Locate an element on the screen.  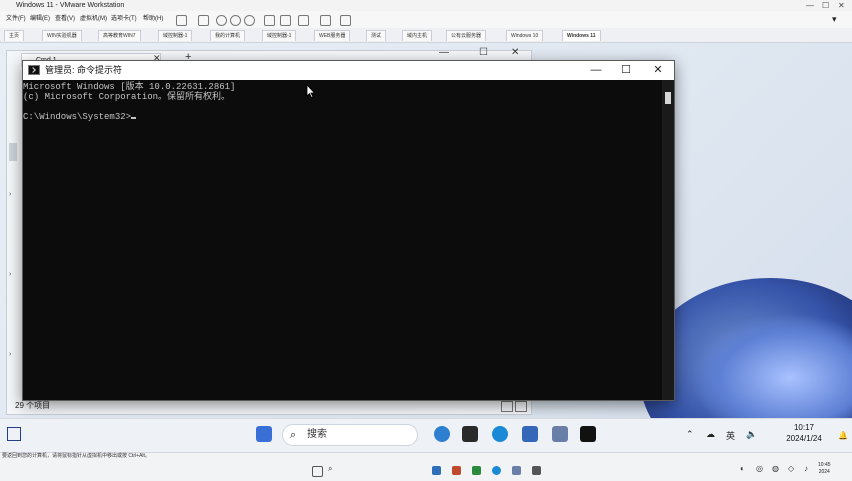
console-cursor is located at coordinates (134, 118).